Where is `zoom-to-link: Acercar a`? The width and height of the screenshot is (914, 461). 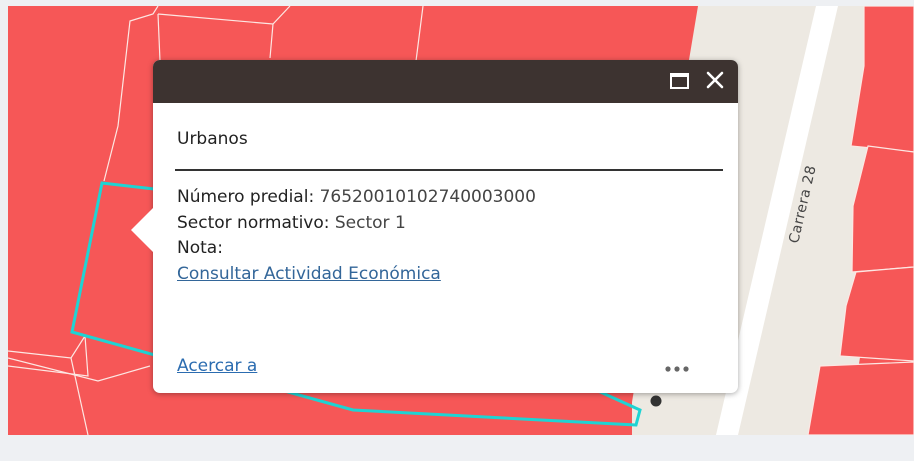
zoom-to-link: Acercar a is located at coordinates (217, 366).